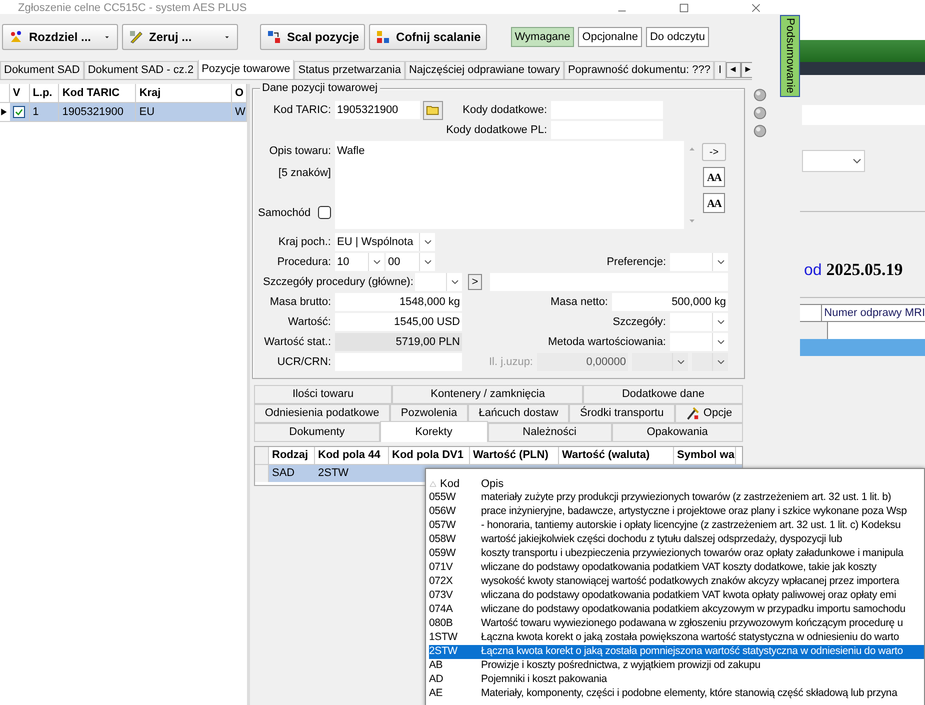  Describe the element at coordinates (517, 185) in the screenshot. I see `text-area: Wafle` at that location.